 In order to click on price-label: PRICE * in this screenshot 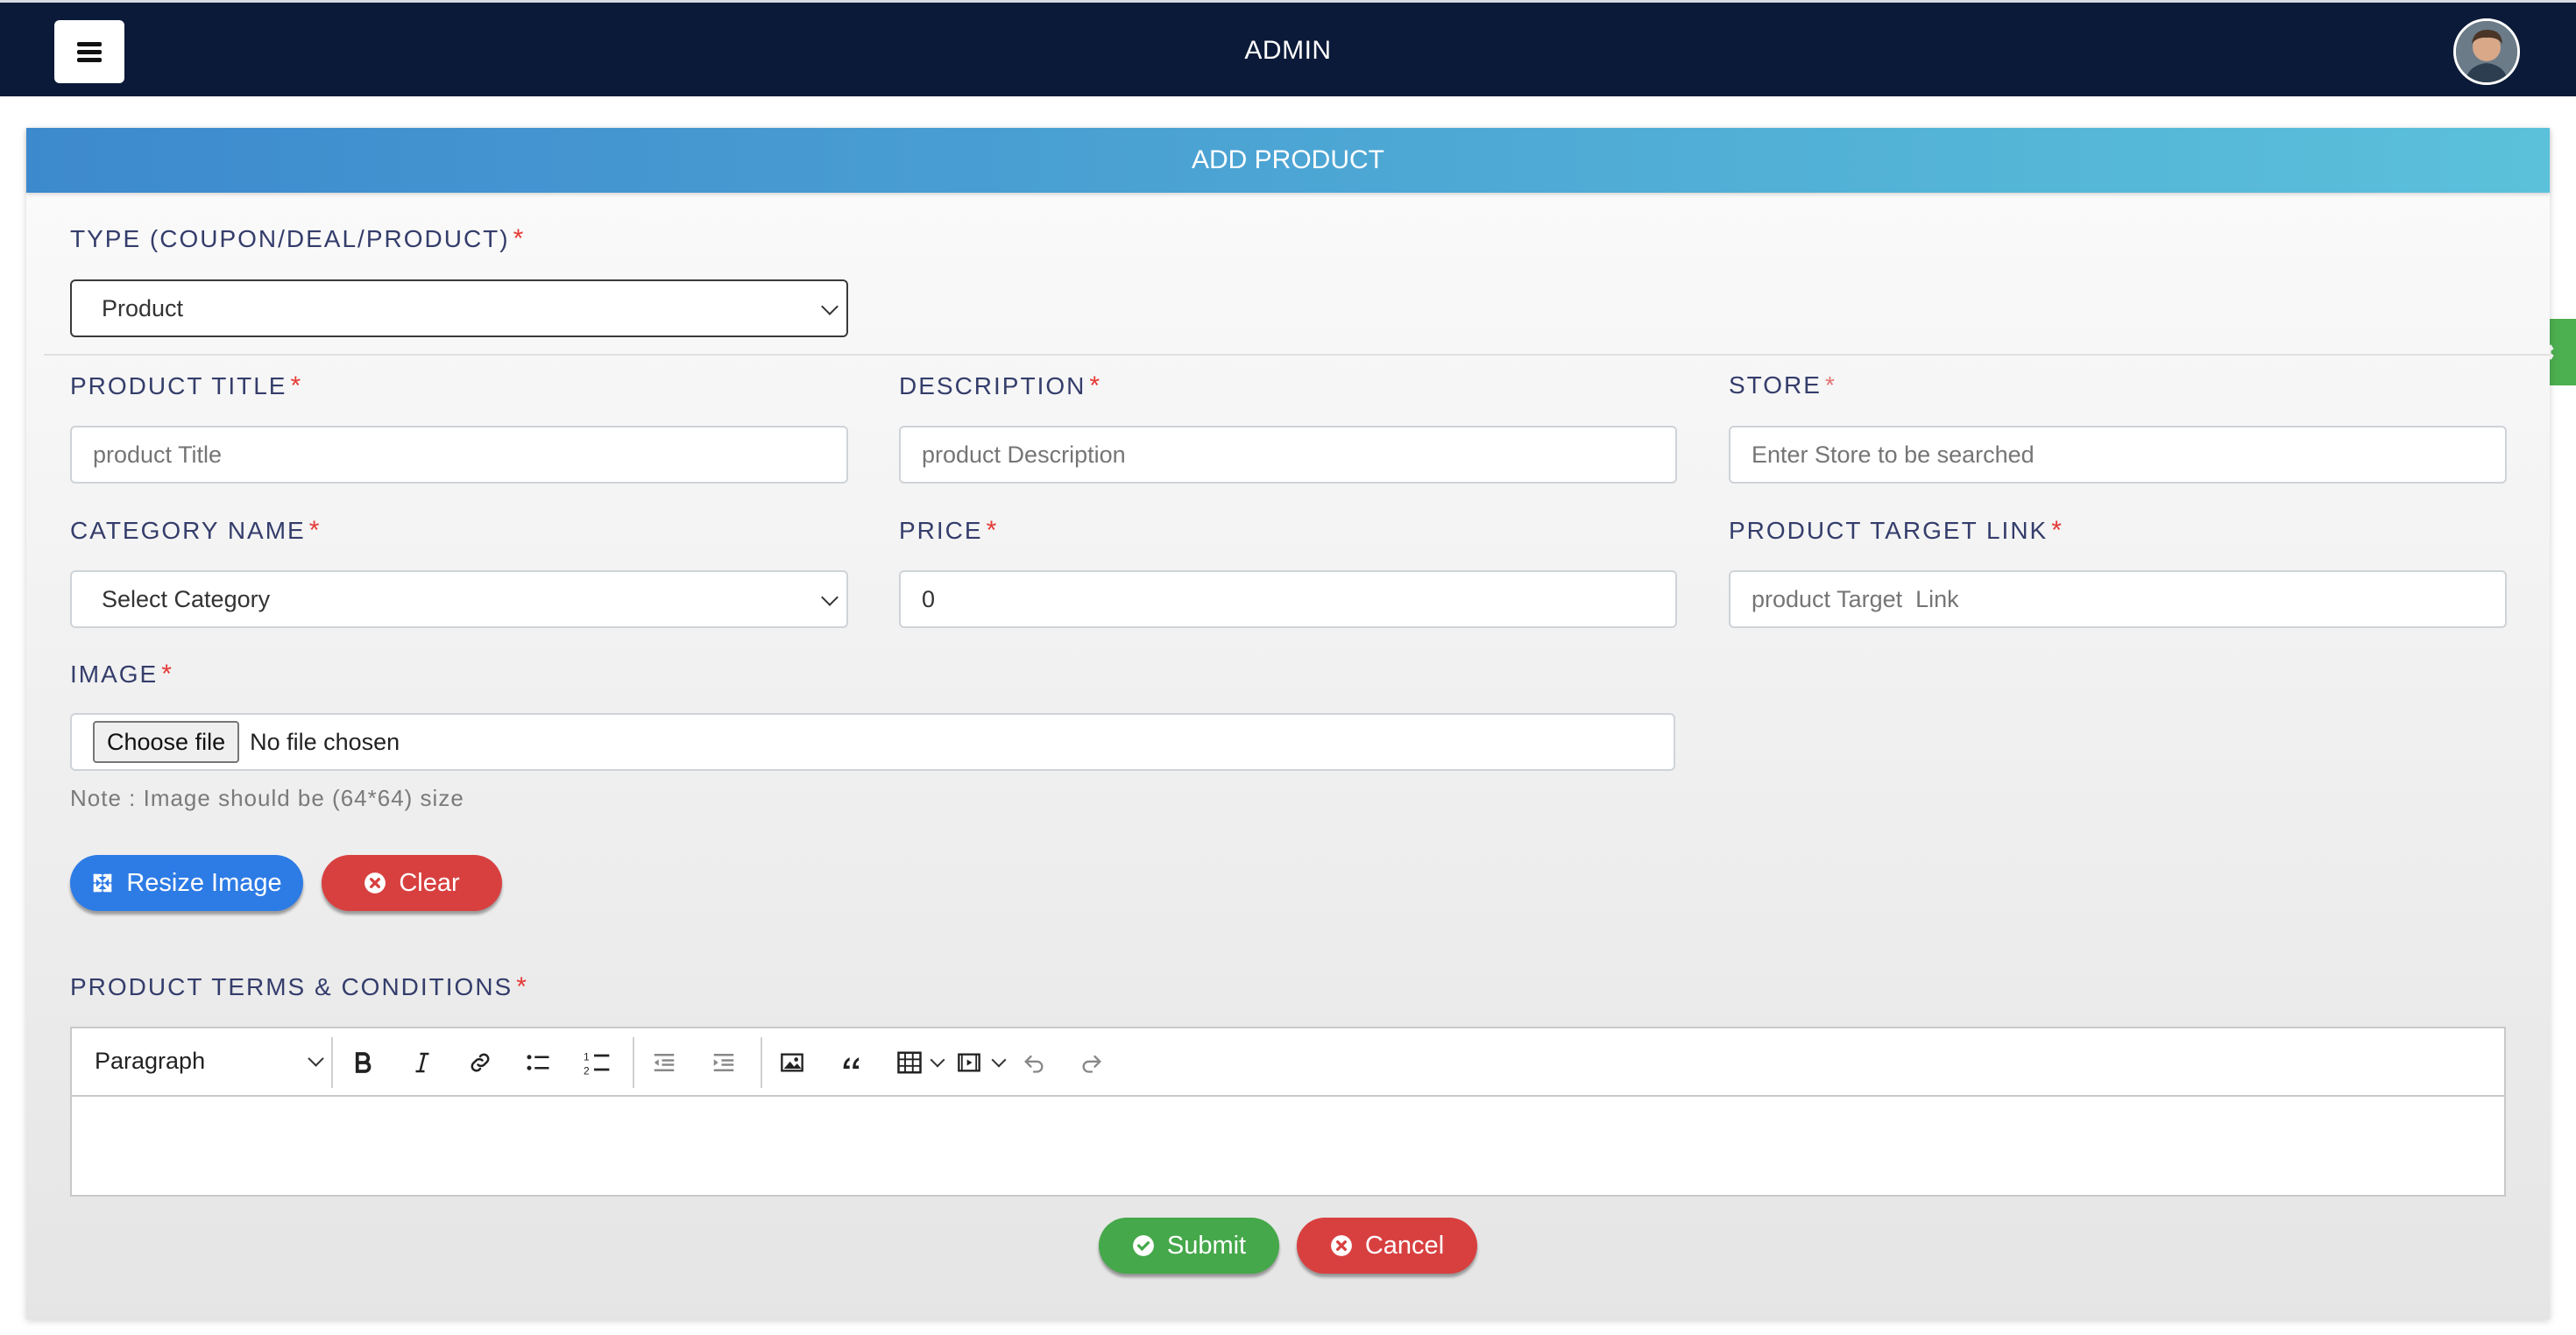, I will do `click(948, 531)`.